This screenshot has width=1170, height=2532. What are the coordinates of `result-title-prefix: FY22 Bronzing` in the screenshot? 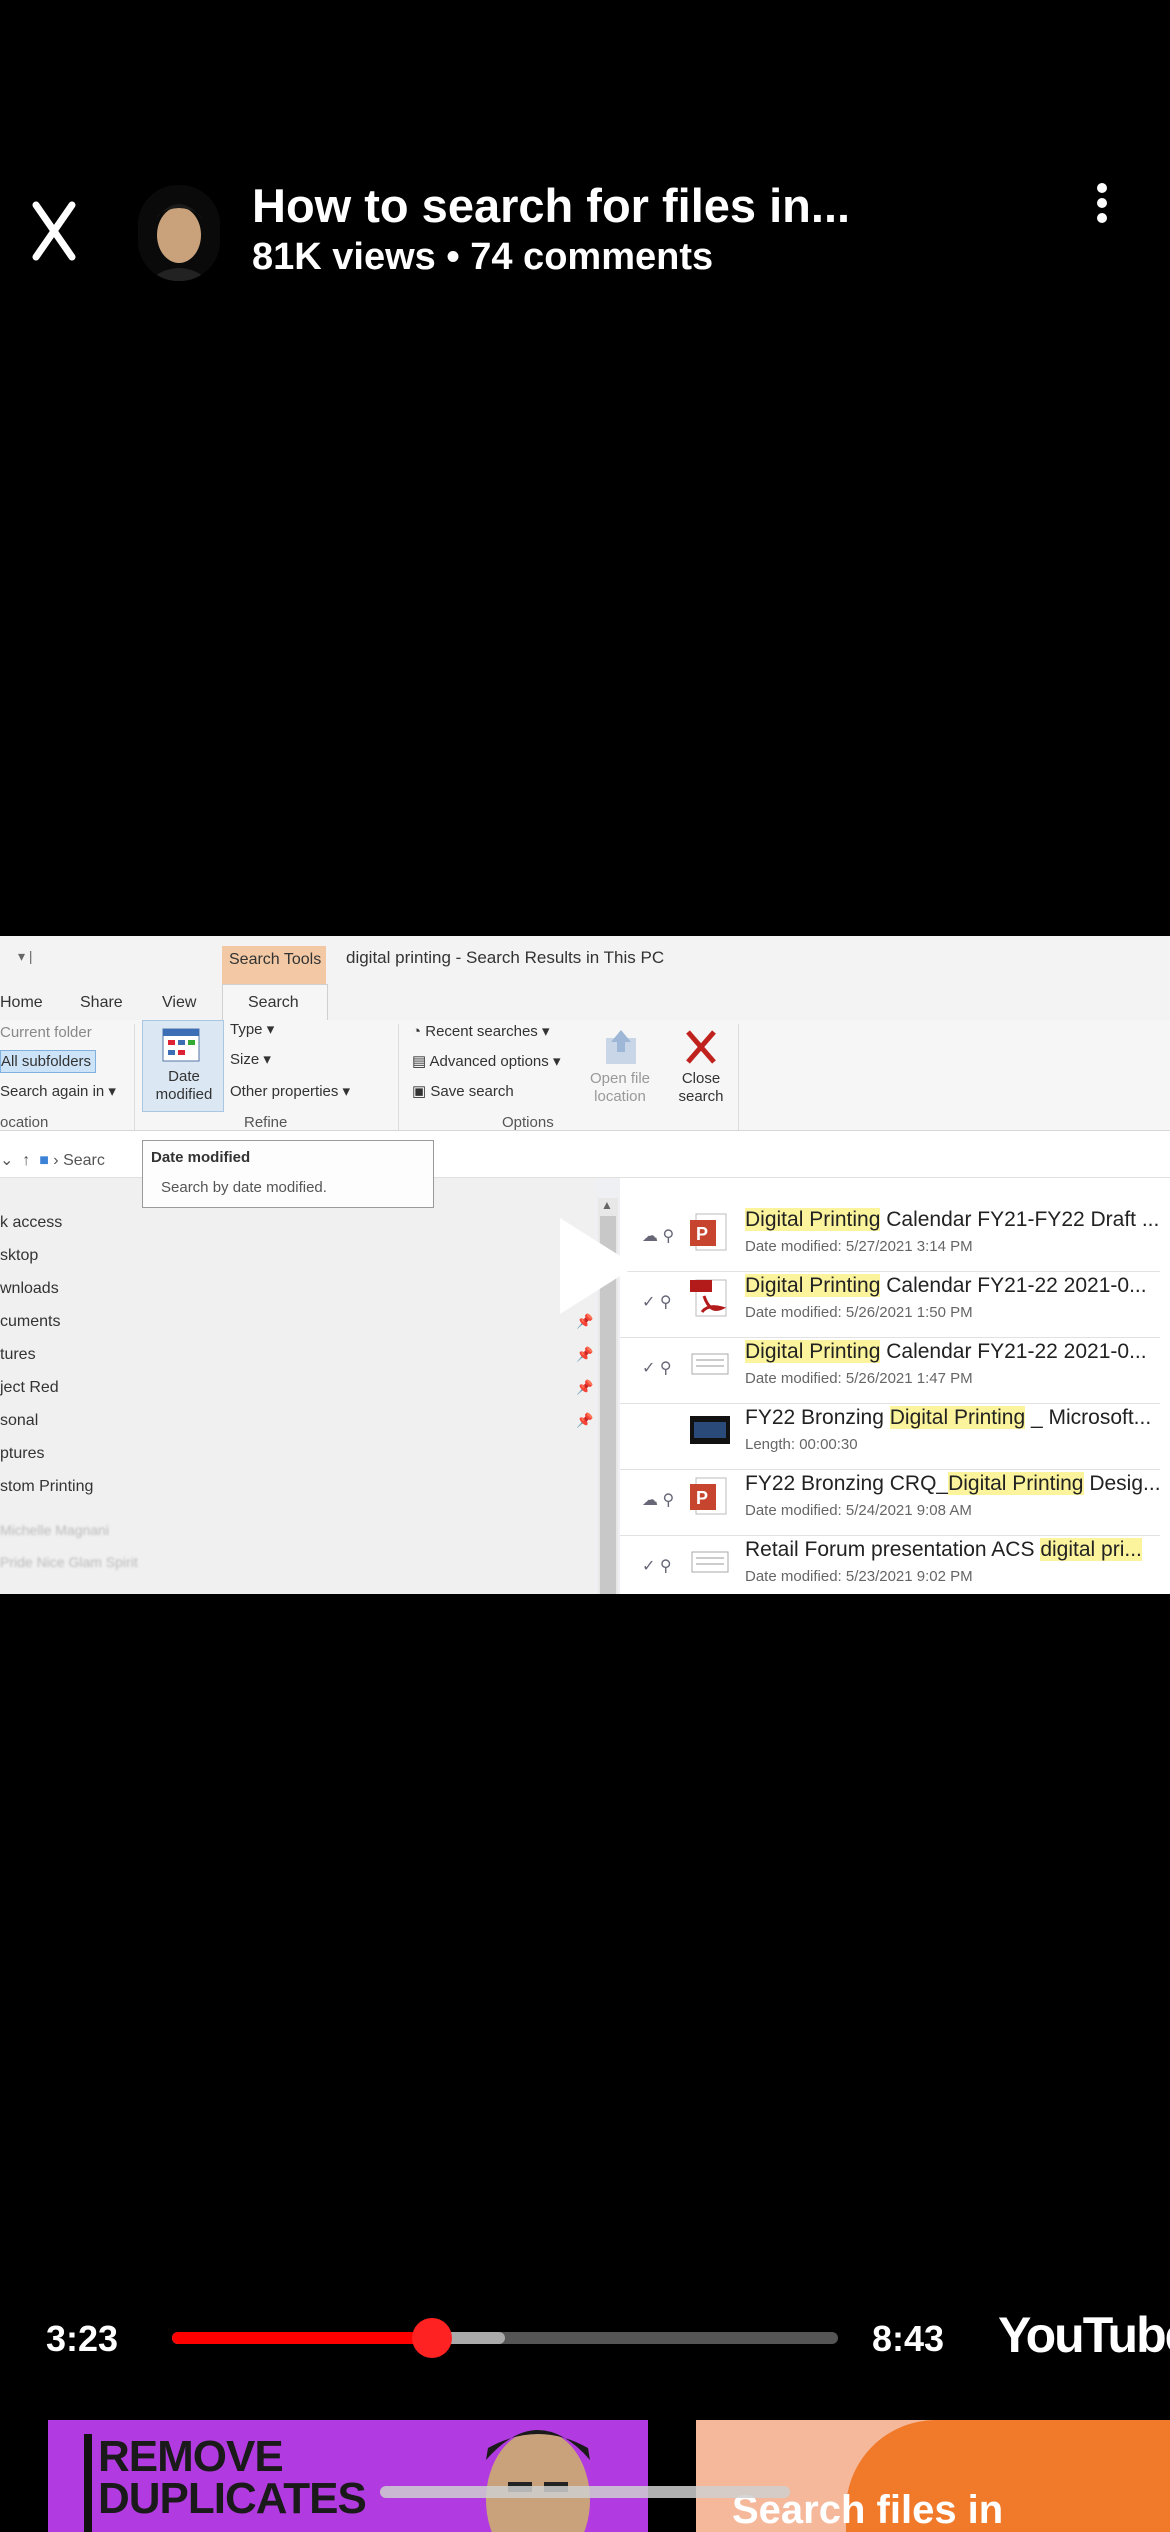 It's located at (817, 1417).